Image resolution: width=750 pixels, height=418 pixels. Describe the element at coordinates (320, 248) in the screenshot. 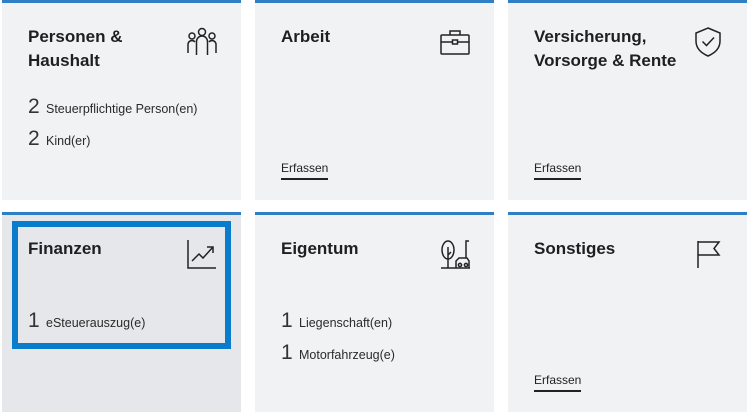

I see `tile-title: Eigentum` at that location.